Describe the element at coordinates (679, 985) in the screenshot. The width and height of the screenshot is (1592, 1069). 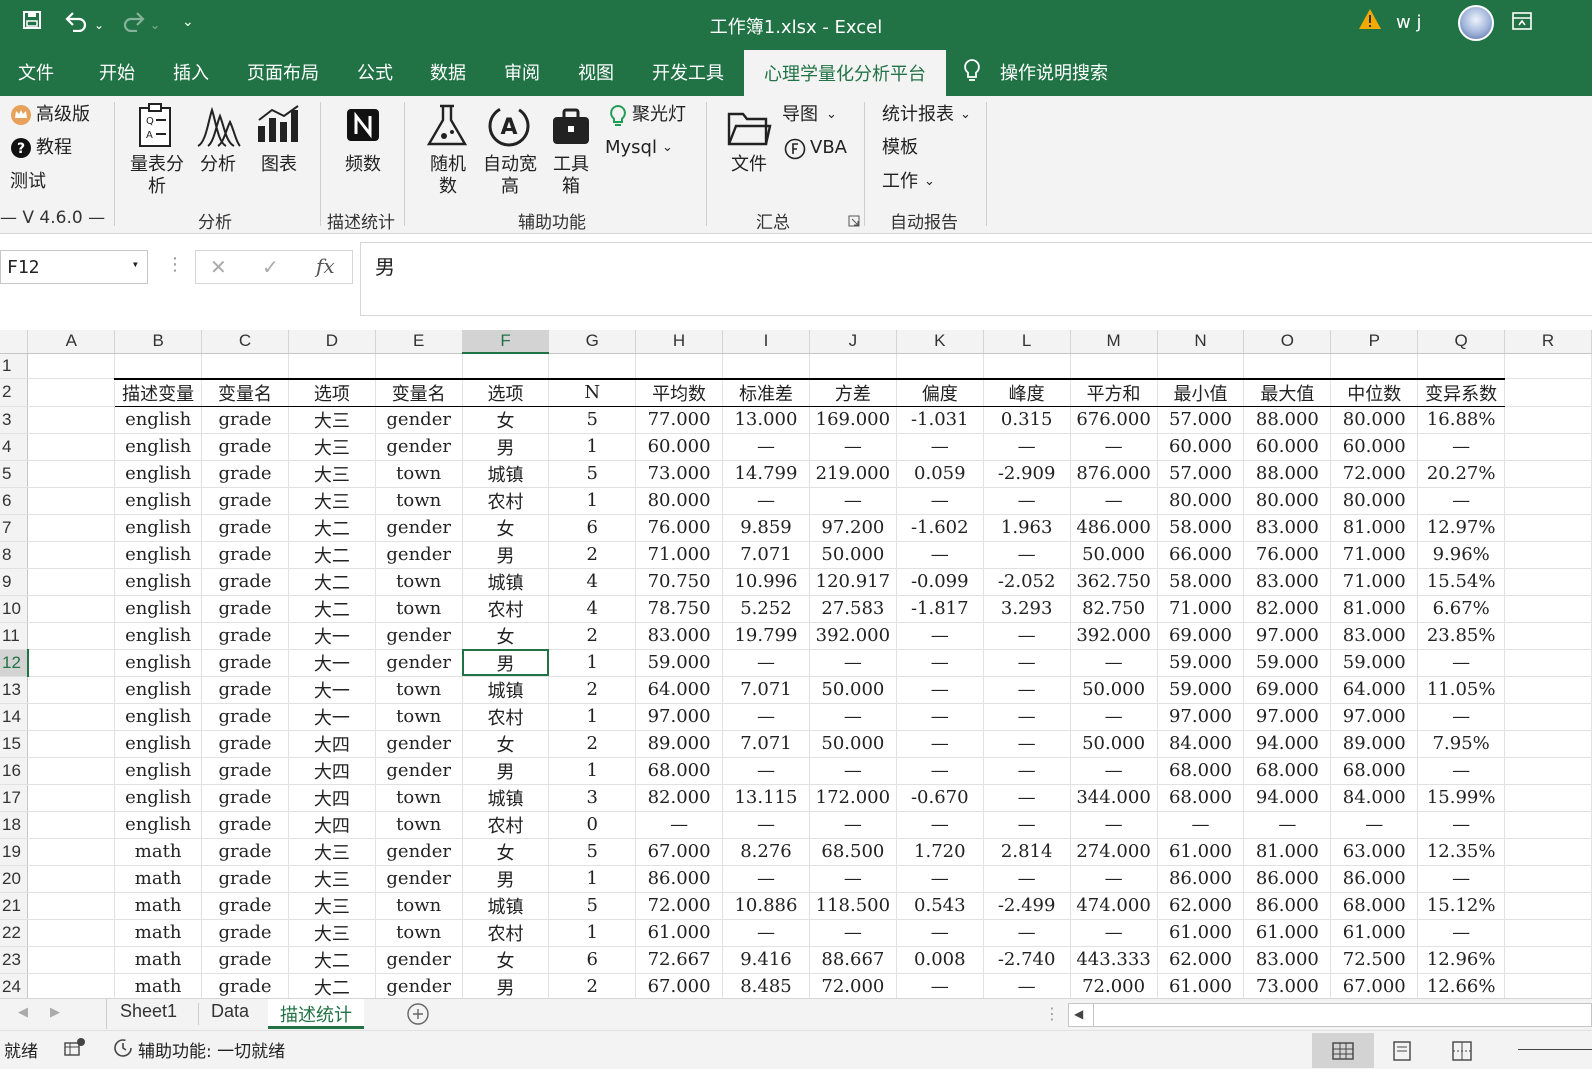
I see `cell: 67.000` at that location.